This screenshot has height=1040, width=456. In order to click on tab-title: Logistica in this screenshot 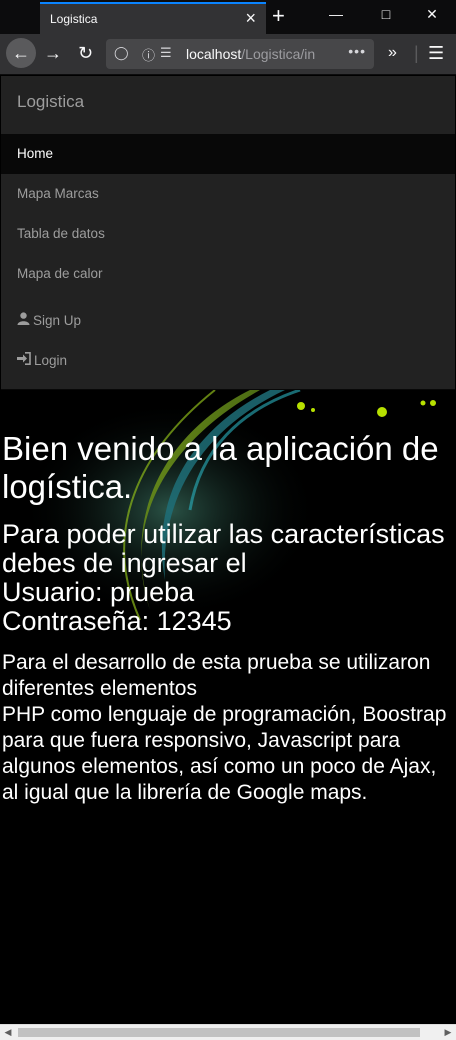, I will do `click(74, 19)`.